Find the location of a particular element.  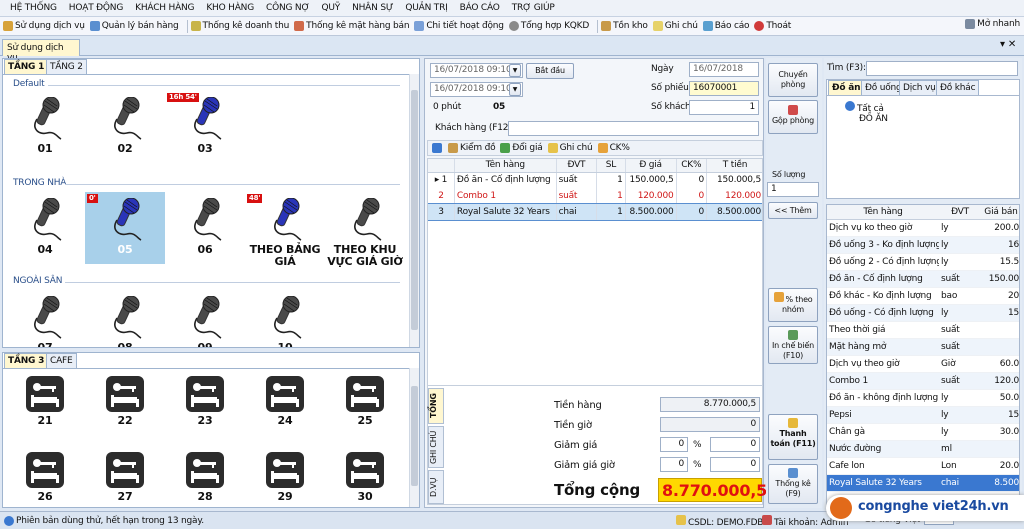

room-tile: 10 is located at coordinates (285, 318).